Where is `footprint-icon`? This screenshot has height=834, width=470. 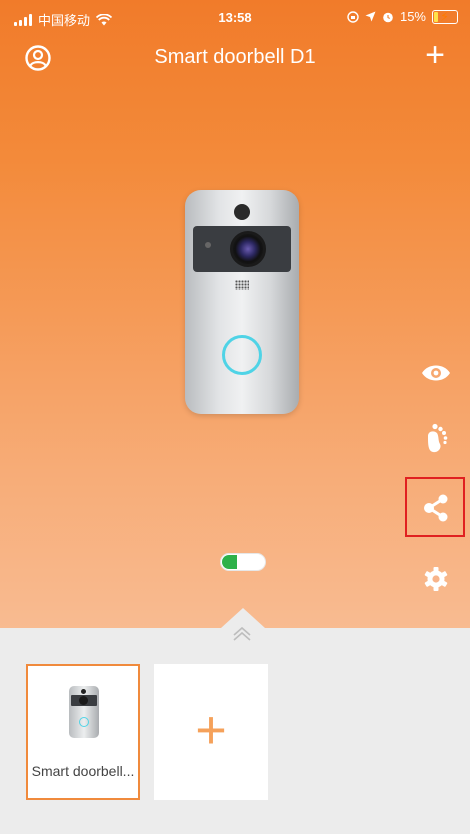
footprint-icon is located at coordinates (436, 438).